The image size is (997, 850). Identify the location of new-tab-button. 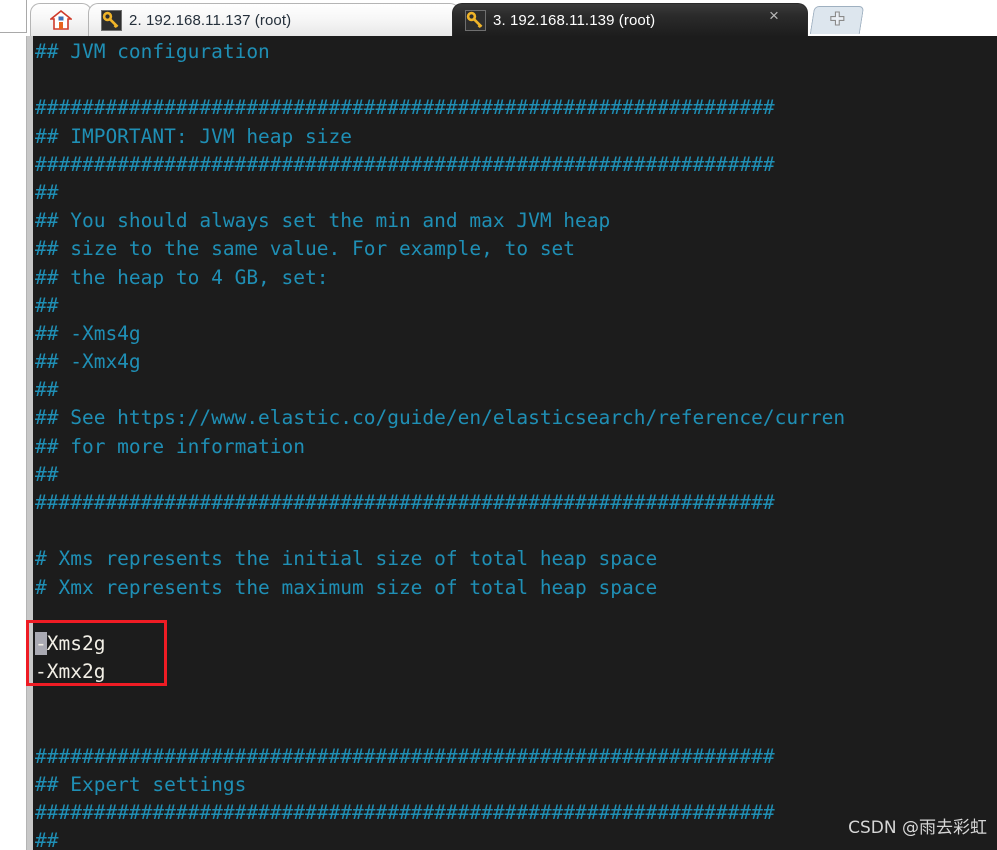
(837, 20).